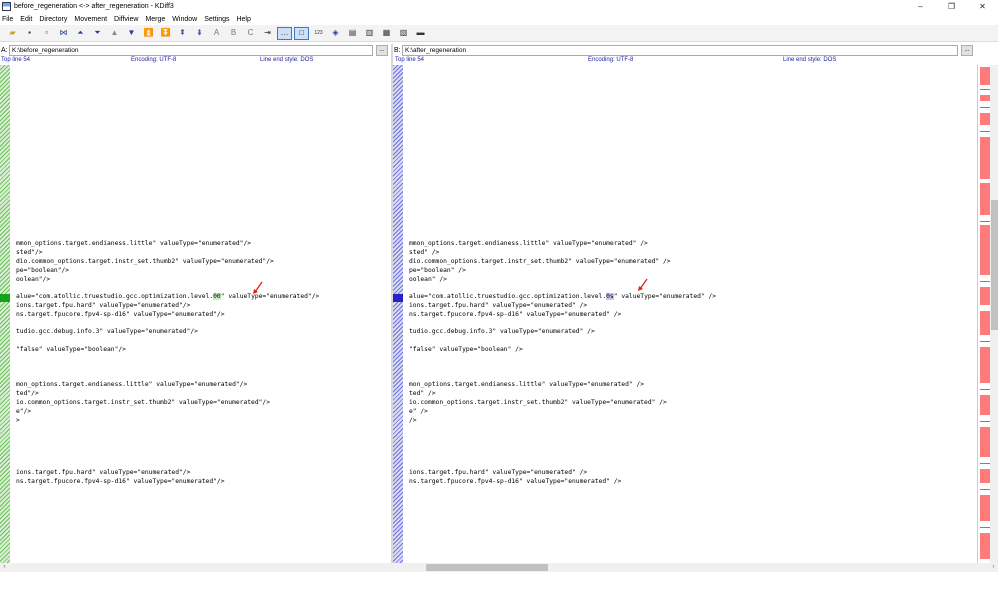 Image resolution: width=998 pixels, height=592 pixels. I want to click on auto-advance-icon: ⇥, so click(267, 33).